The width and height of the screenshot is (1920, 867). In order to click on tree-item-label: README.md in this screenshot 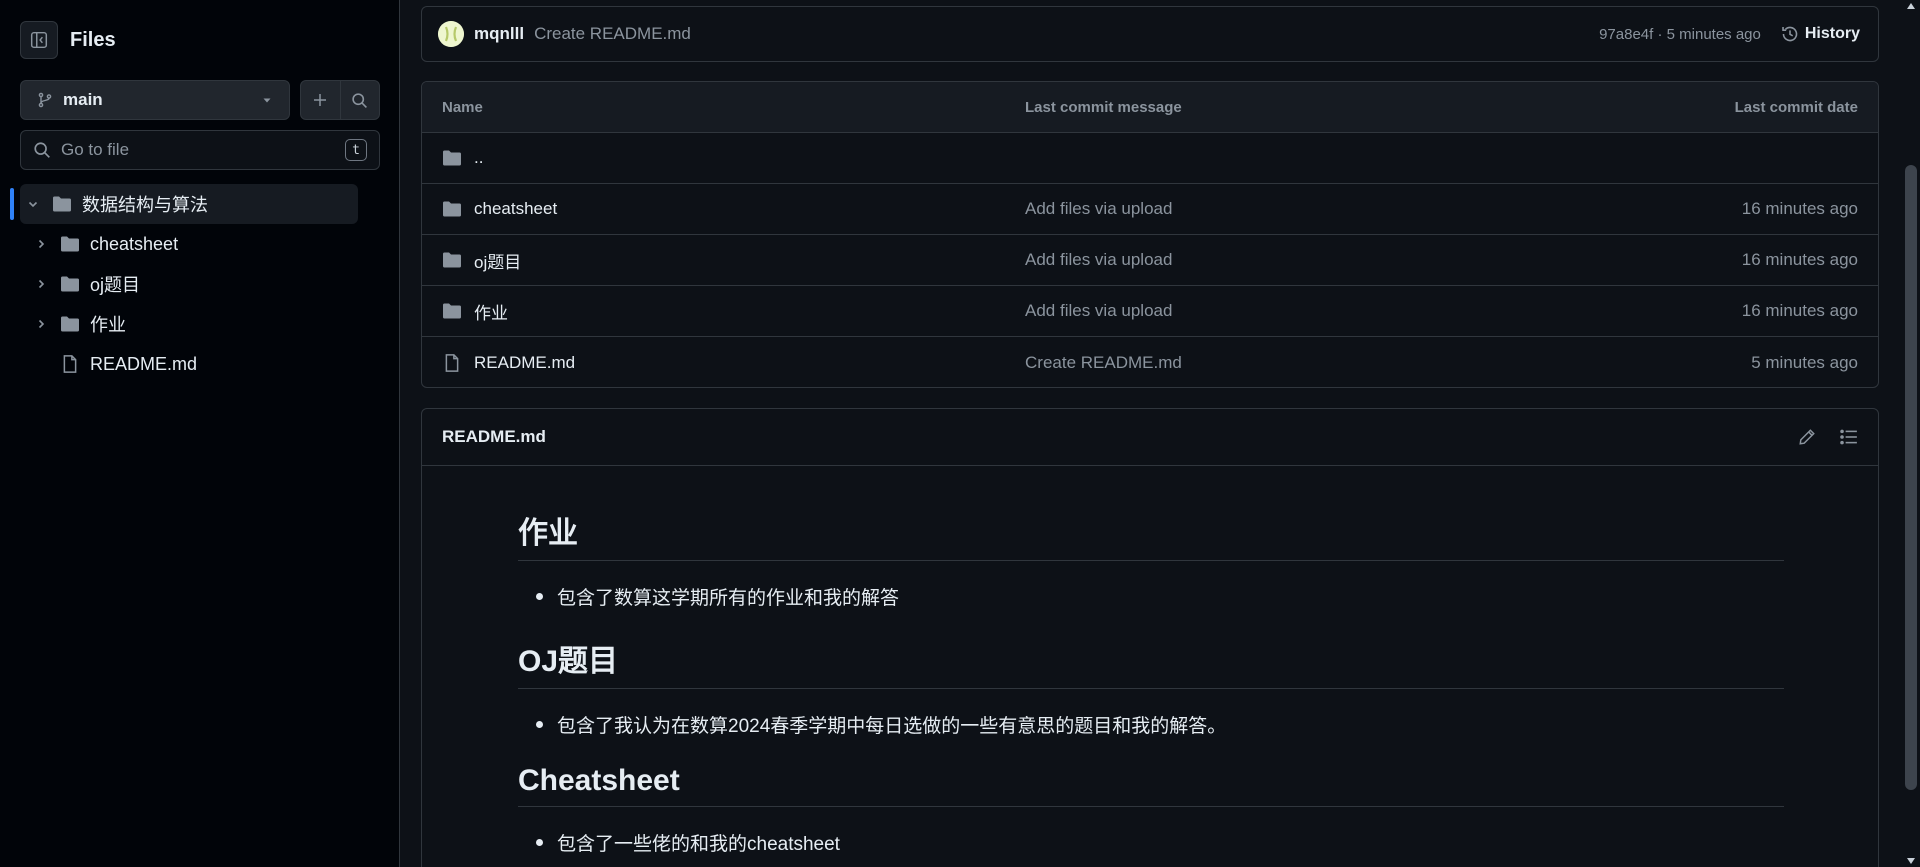, I will do `click(144, 363)`.